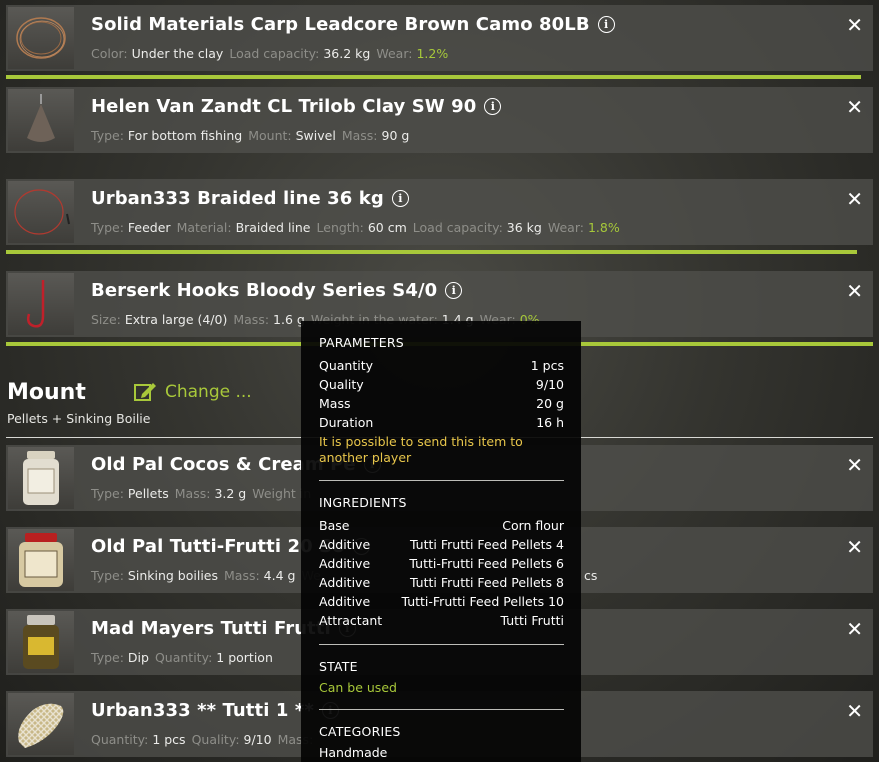 This screenshot has width=879, height=762. Describe the element at coordinates (360, 731) in the screenshot. I see `categories-header: CATEGORIES` at that location.